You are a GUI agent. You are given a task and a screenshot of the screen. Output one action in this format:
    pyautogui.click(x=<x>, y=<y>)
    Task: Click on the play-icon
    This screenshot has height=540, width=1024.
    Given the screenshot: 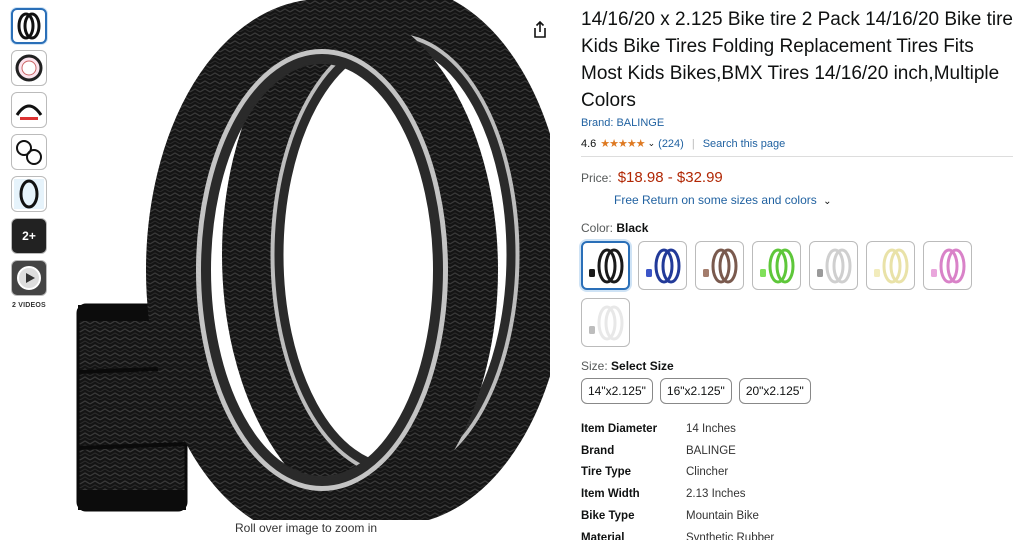 What is the action you would take?
    pyautogui.click(x=29, y=278)
    